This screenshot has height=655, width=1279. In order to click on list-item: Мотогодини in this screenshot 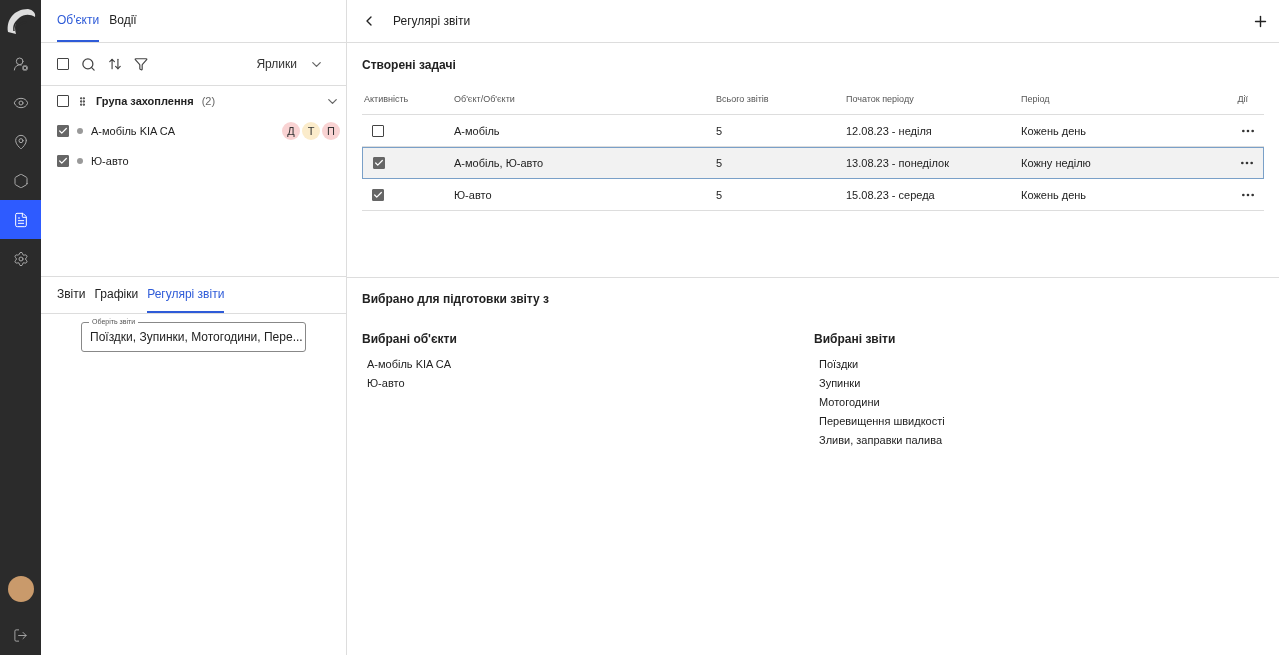, I will do `click(849, 403)`.